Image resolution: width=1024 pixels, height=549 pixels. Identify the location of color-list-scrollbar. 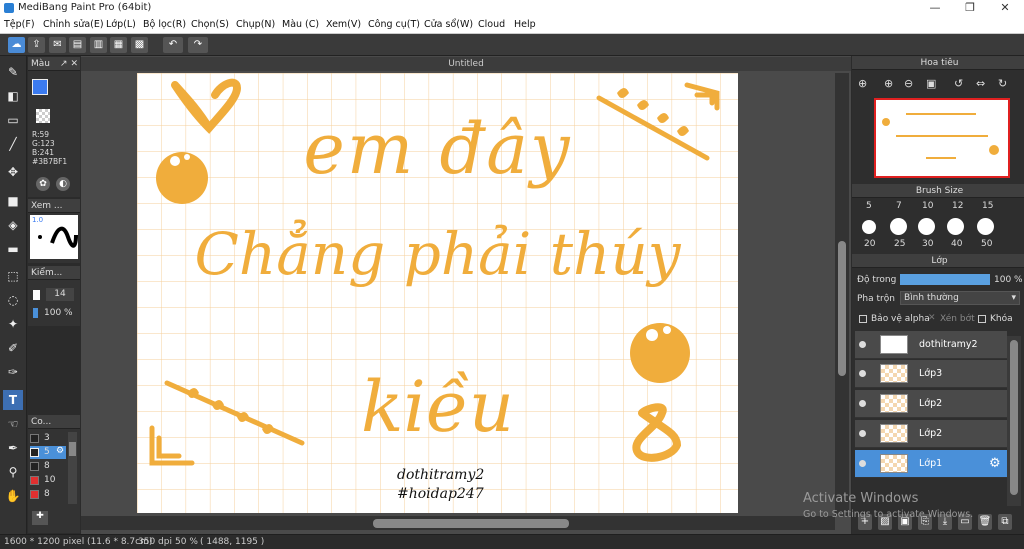
(72, 468).